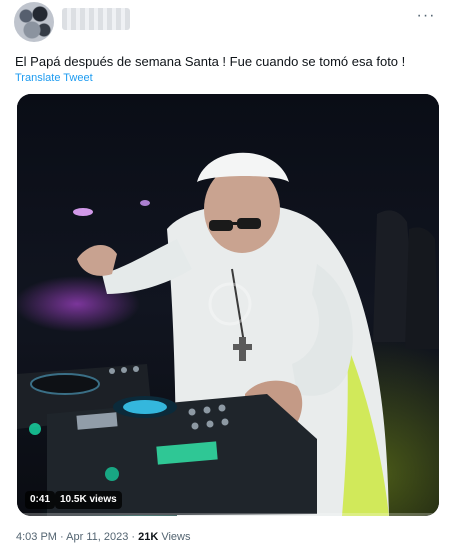  I want to click on blurred-display-name, so click(96, 19).